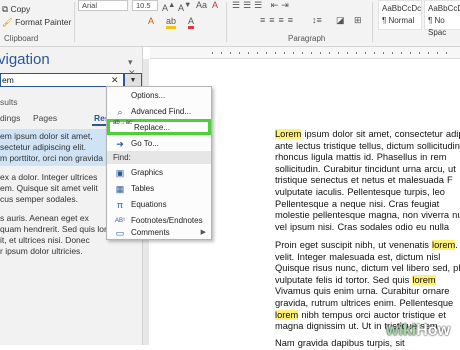  I want to click on search-hit-highlight: Lorem, so click(288, 134).